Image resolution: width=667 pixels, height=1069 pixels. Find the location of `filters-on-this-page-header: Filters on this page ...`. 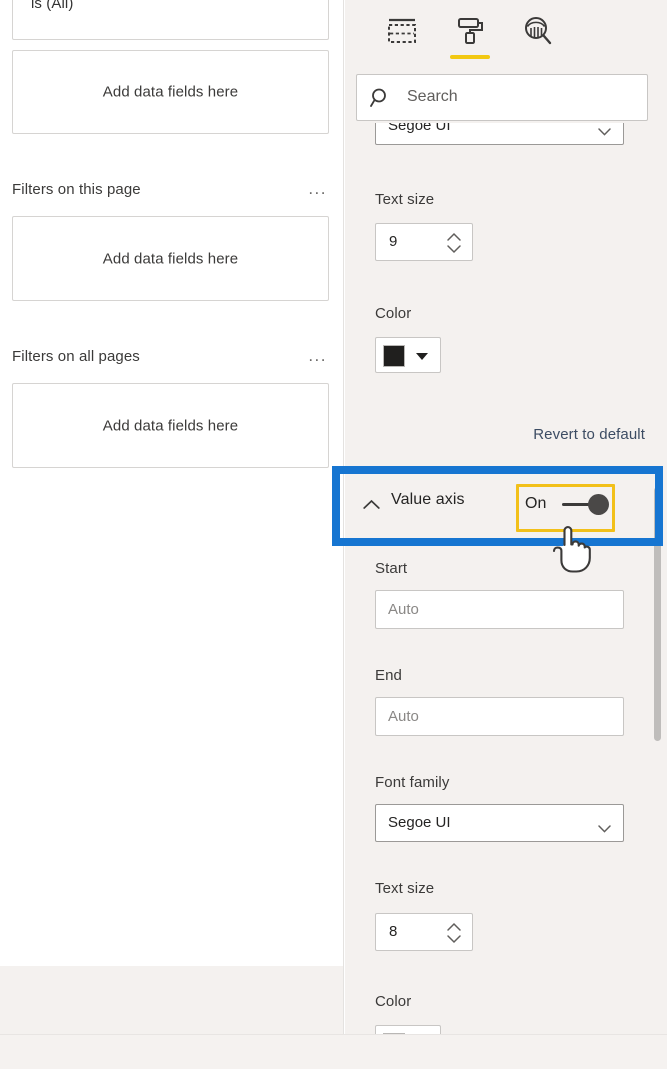

filters-on-this-page-header: Filters on this page ... is located at coordinates (170, 190).